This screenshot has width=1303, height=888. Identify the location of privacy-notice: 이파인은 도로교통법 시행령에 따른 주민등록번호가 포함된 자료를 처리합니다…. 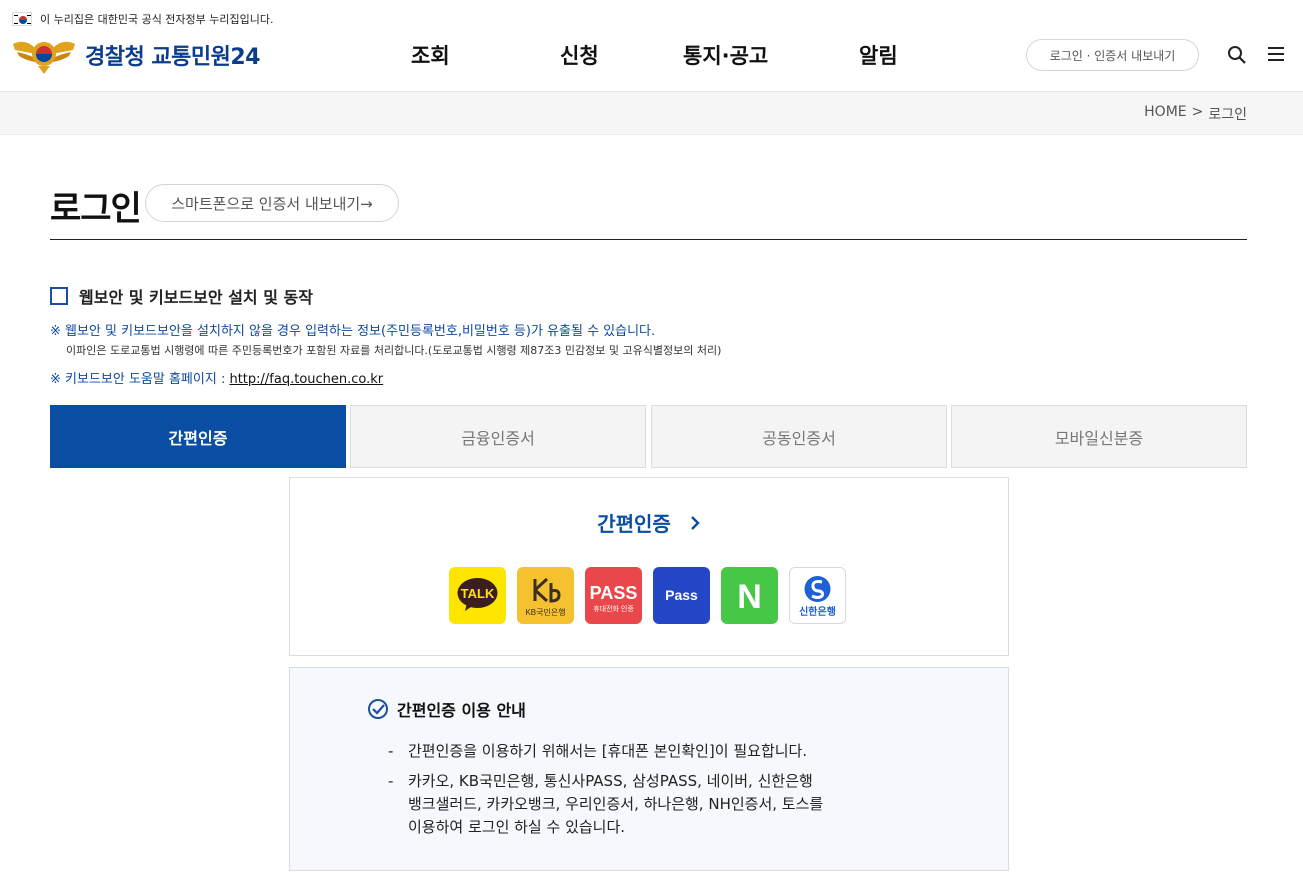
(394, 350).